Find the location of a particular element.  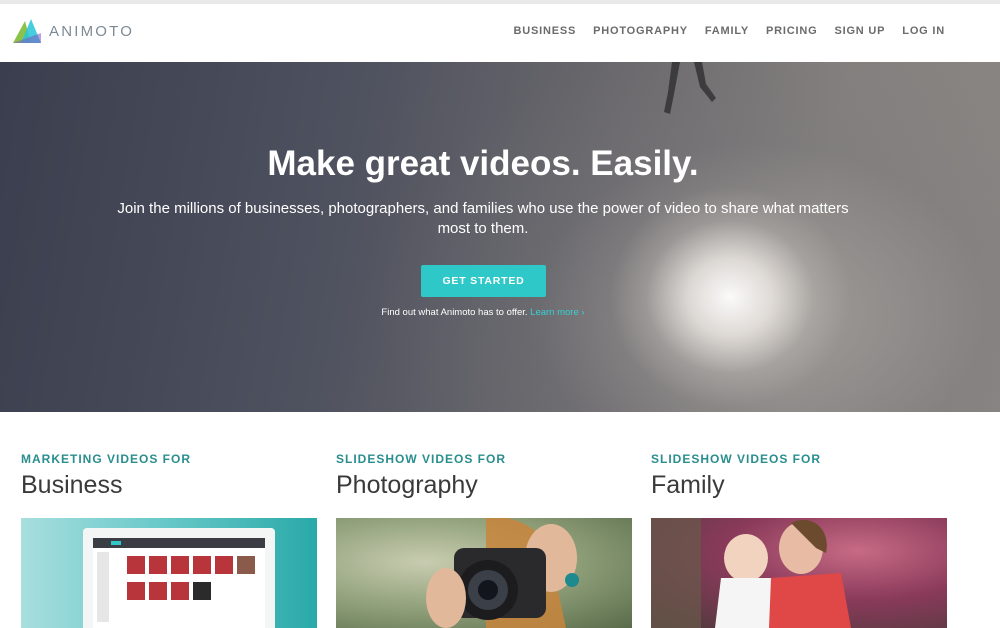

hero-title: Make great videos. Easily. is located at coordinates (483, 163).